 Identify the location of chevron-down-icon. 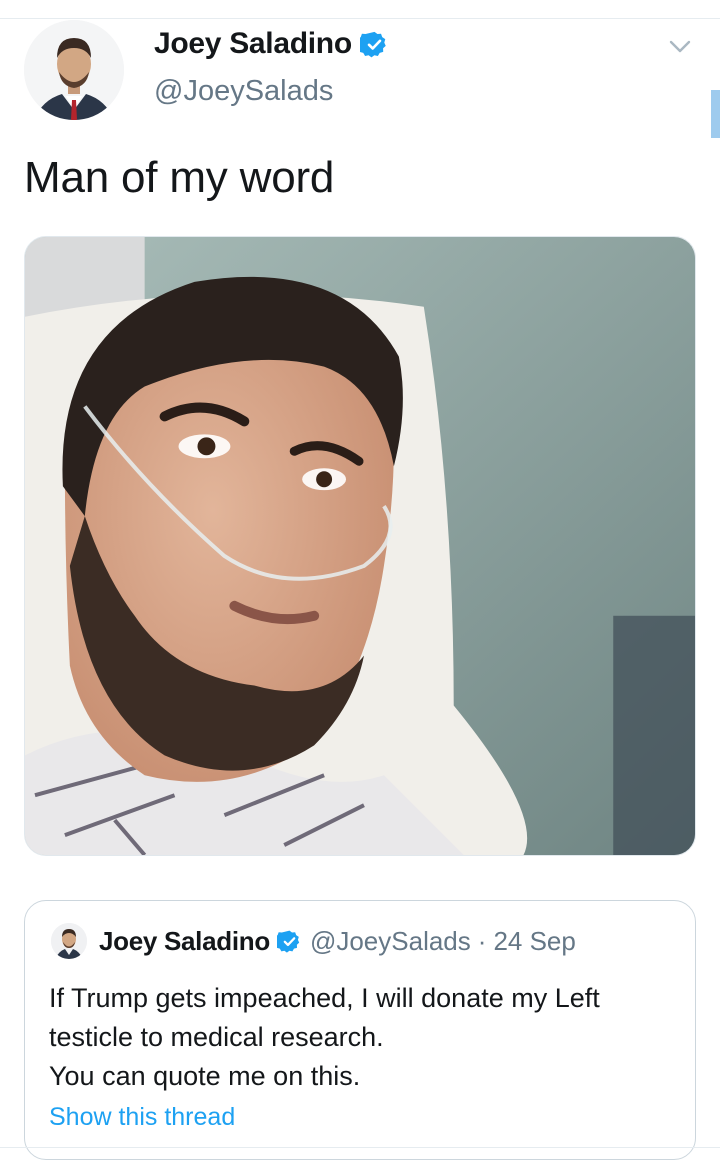
(680, 46).